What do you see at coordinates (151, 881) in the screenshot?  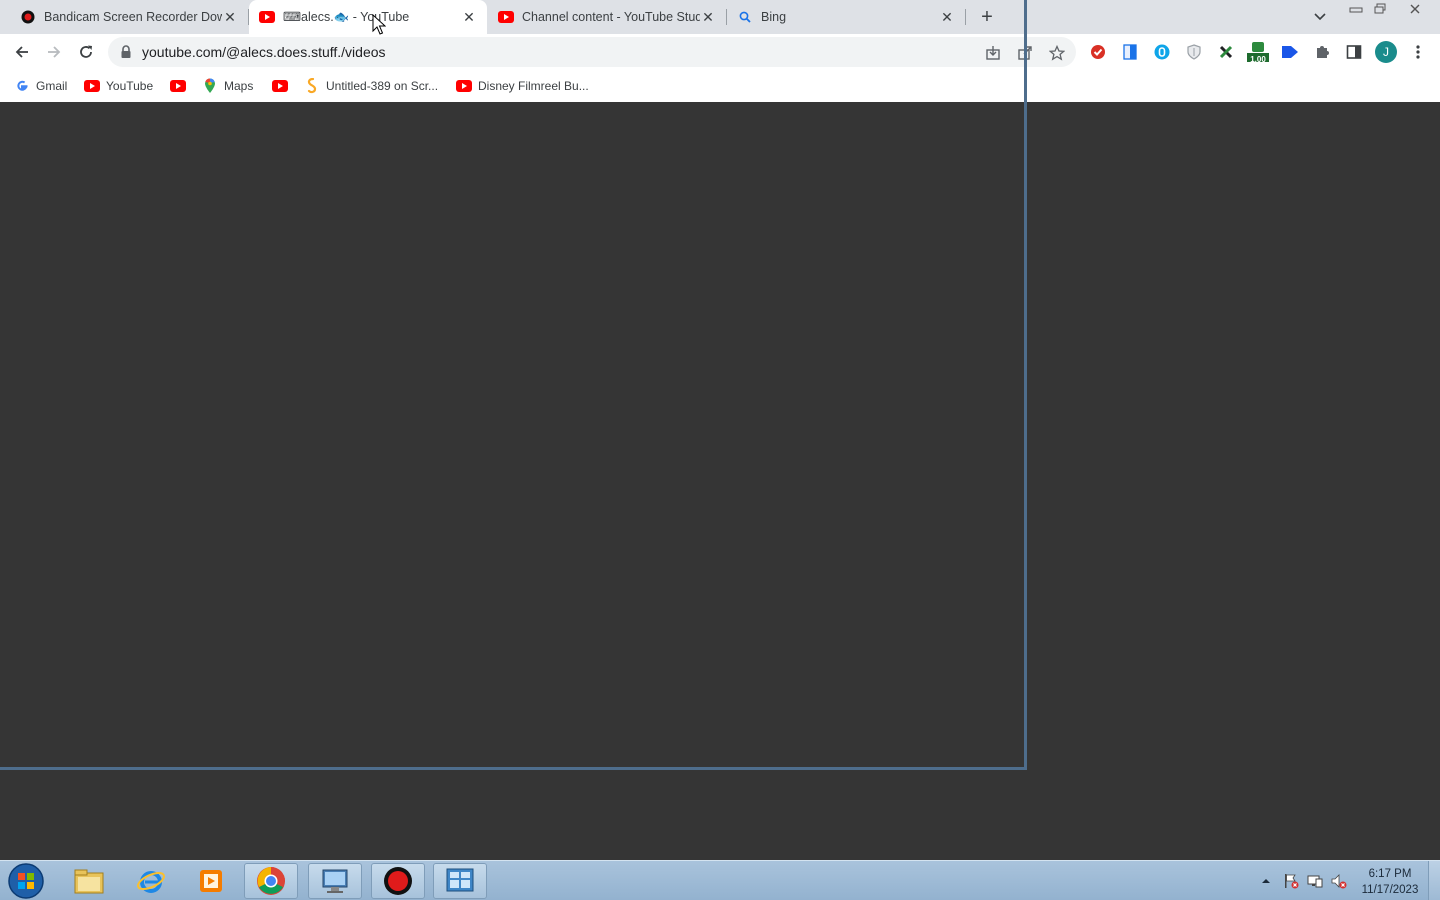 I see `internet-explorer-icon` at bounding box center [151, 881].